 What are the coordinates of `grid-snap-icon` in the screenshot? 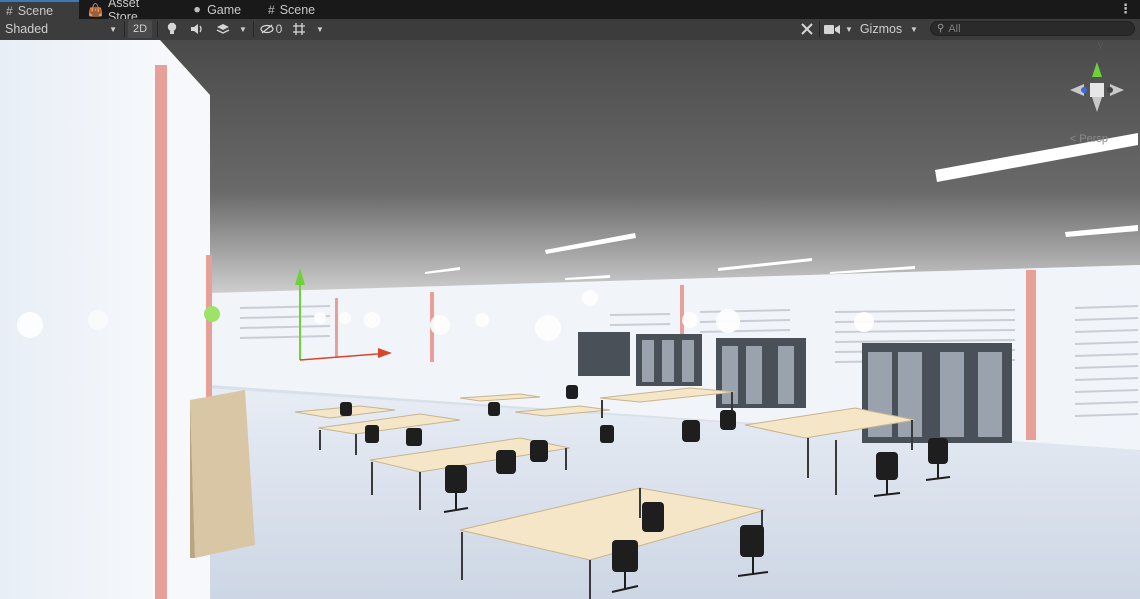 It's located at (299, 29).